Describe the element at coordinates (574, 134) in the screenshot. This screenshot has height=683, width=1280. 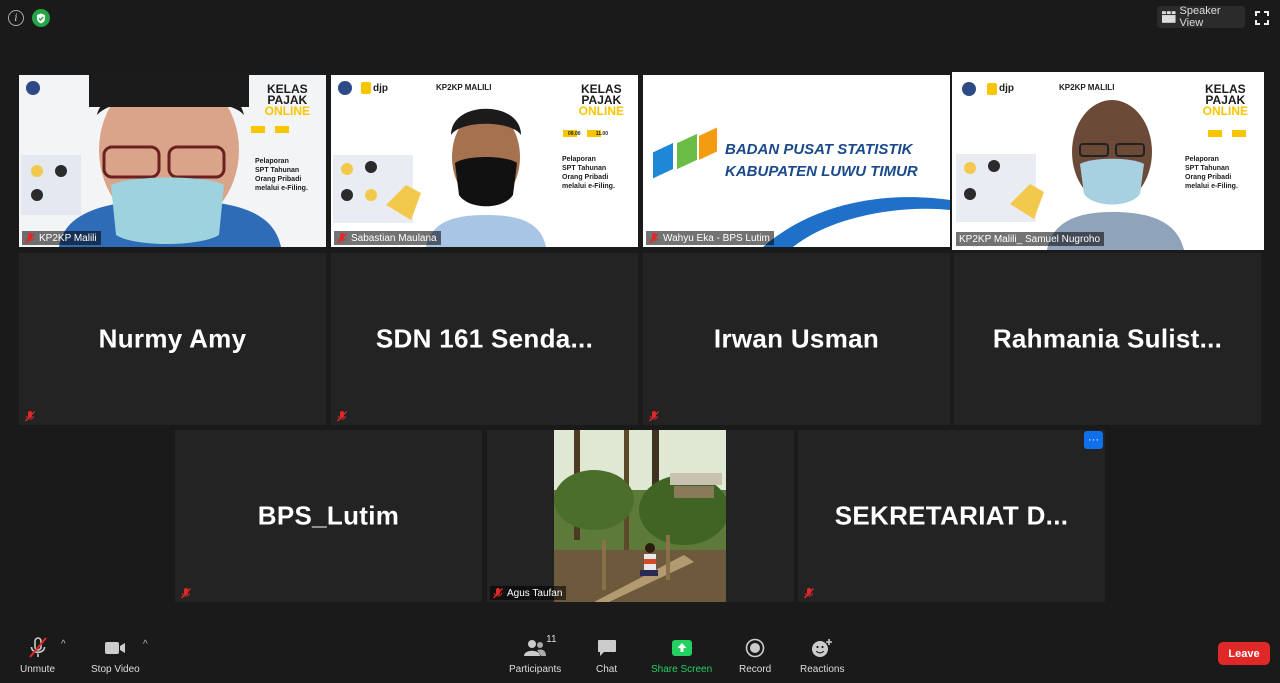
I see `slide-time-start: 09.00` at that location.